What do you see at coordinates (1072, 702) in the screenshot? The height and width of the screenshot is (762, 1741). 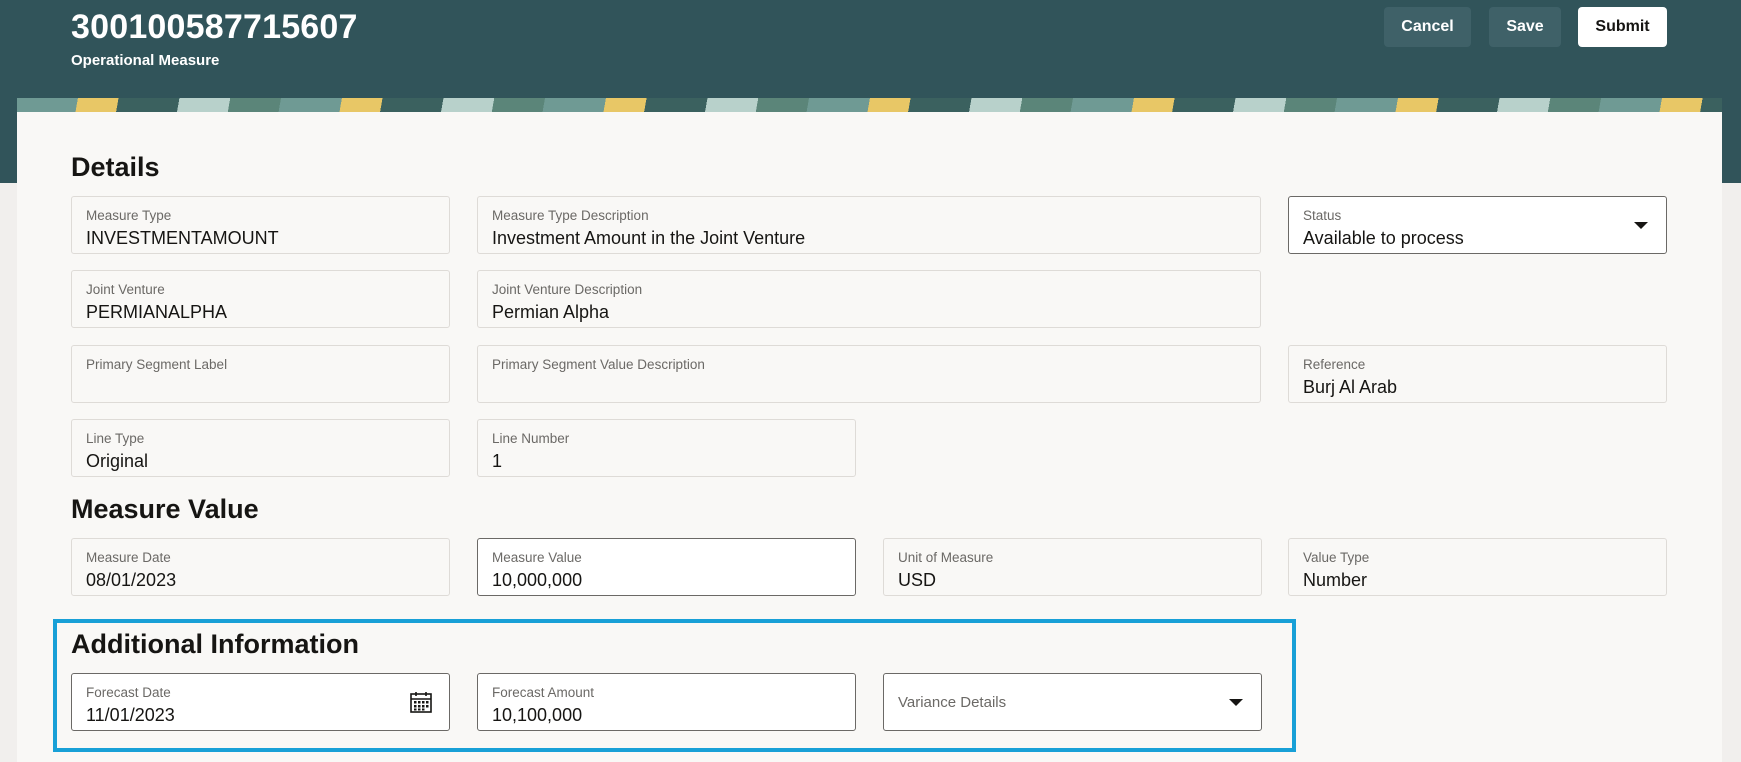 I see `variance-details-select: Variance Details` at bounding box center [1072, 702].